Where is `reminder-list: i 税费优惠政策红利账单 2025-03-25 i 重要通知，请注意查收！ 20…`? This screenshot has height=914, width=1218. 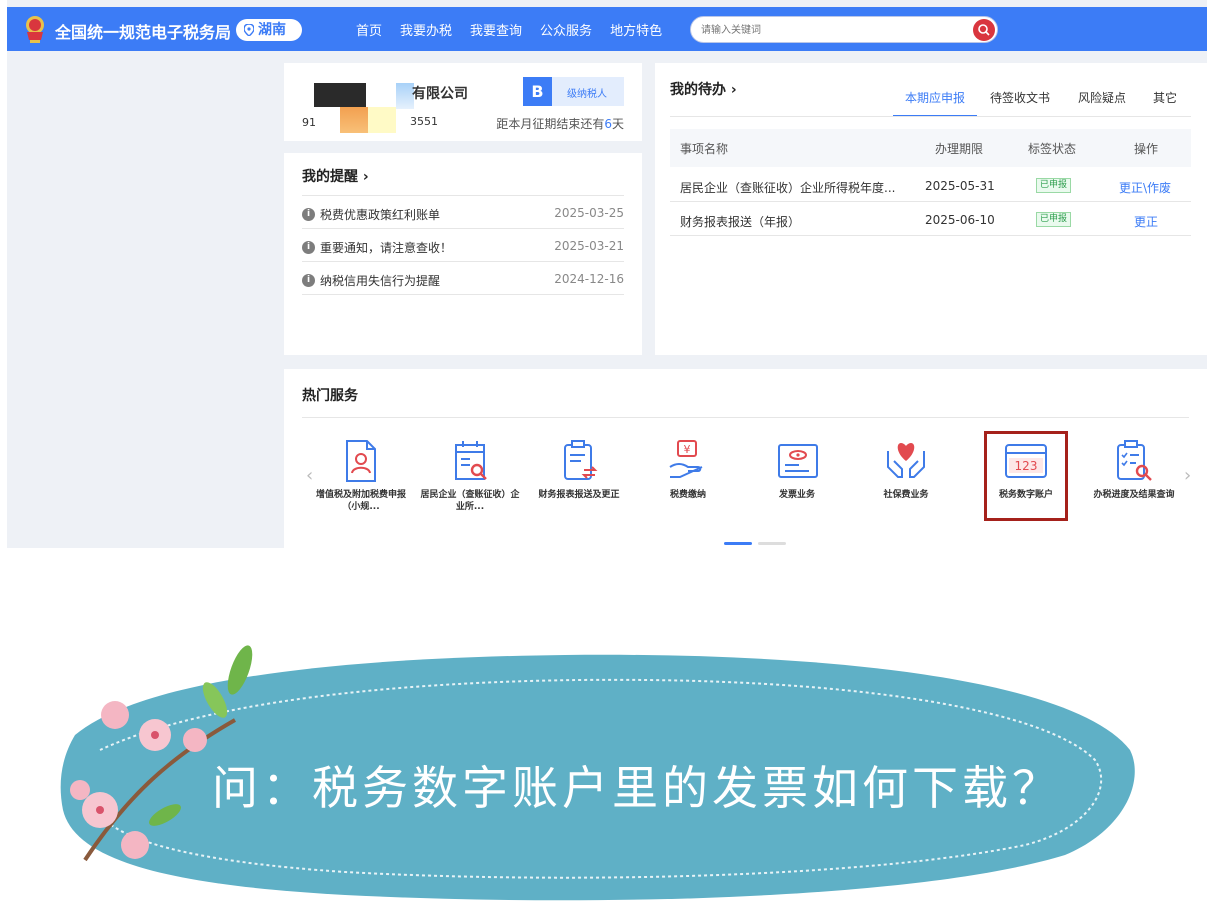
reminder-list: i 税费优惠政策红利账单 2025-03-25 i 重要通知，请注意查收！ 20… is located at coordinates (463, 245).